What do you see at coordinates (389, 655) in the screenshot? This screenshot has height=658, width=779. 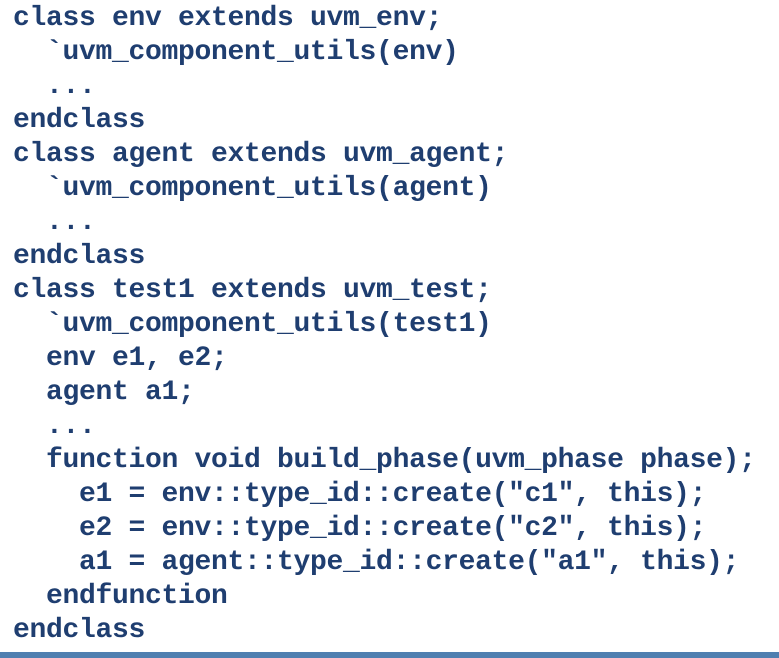 I see `bottom-divider` at bounding box center [389, 655].